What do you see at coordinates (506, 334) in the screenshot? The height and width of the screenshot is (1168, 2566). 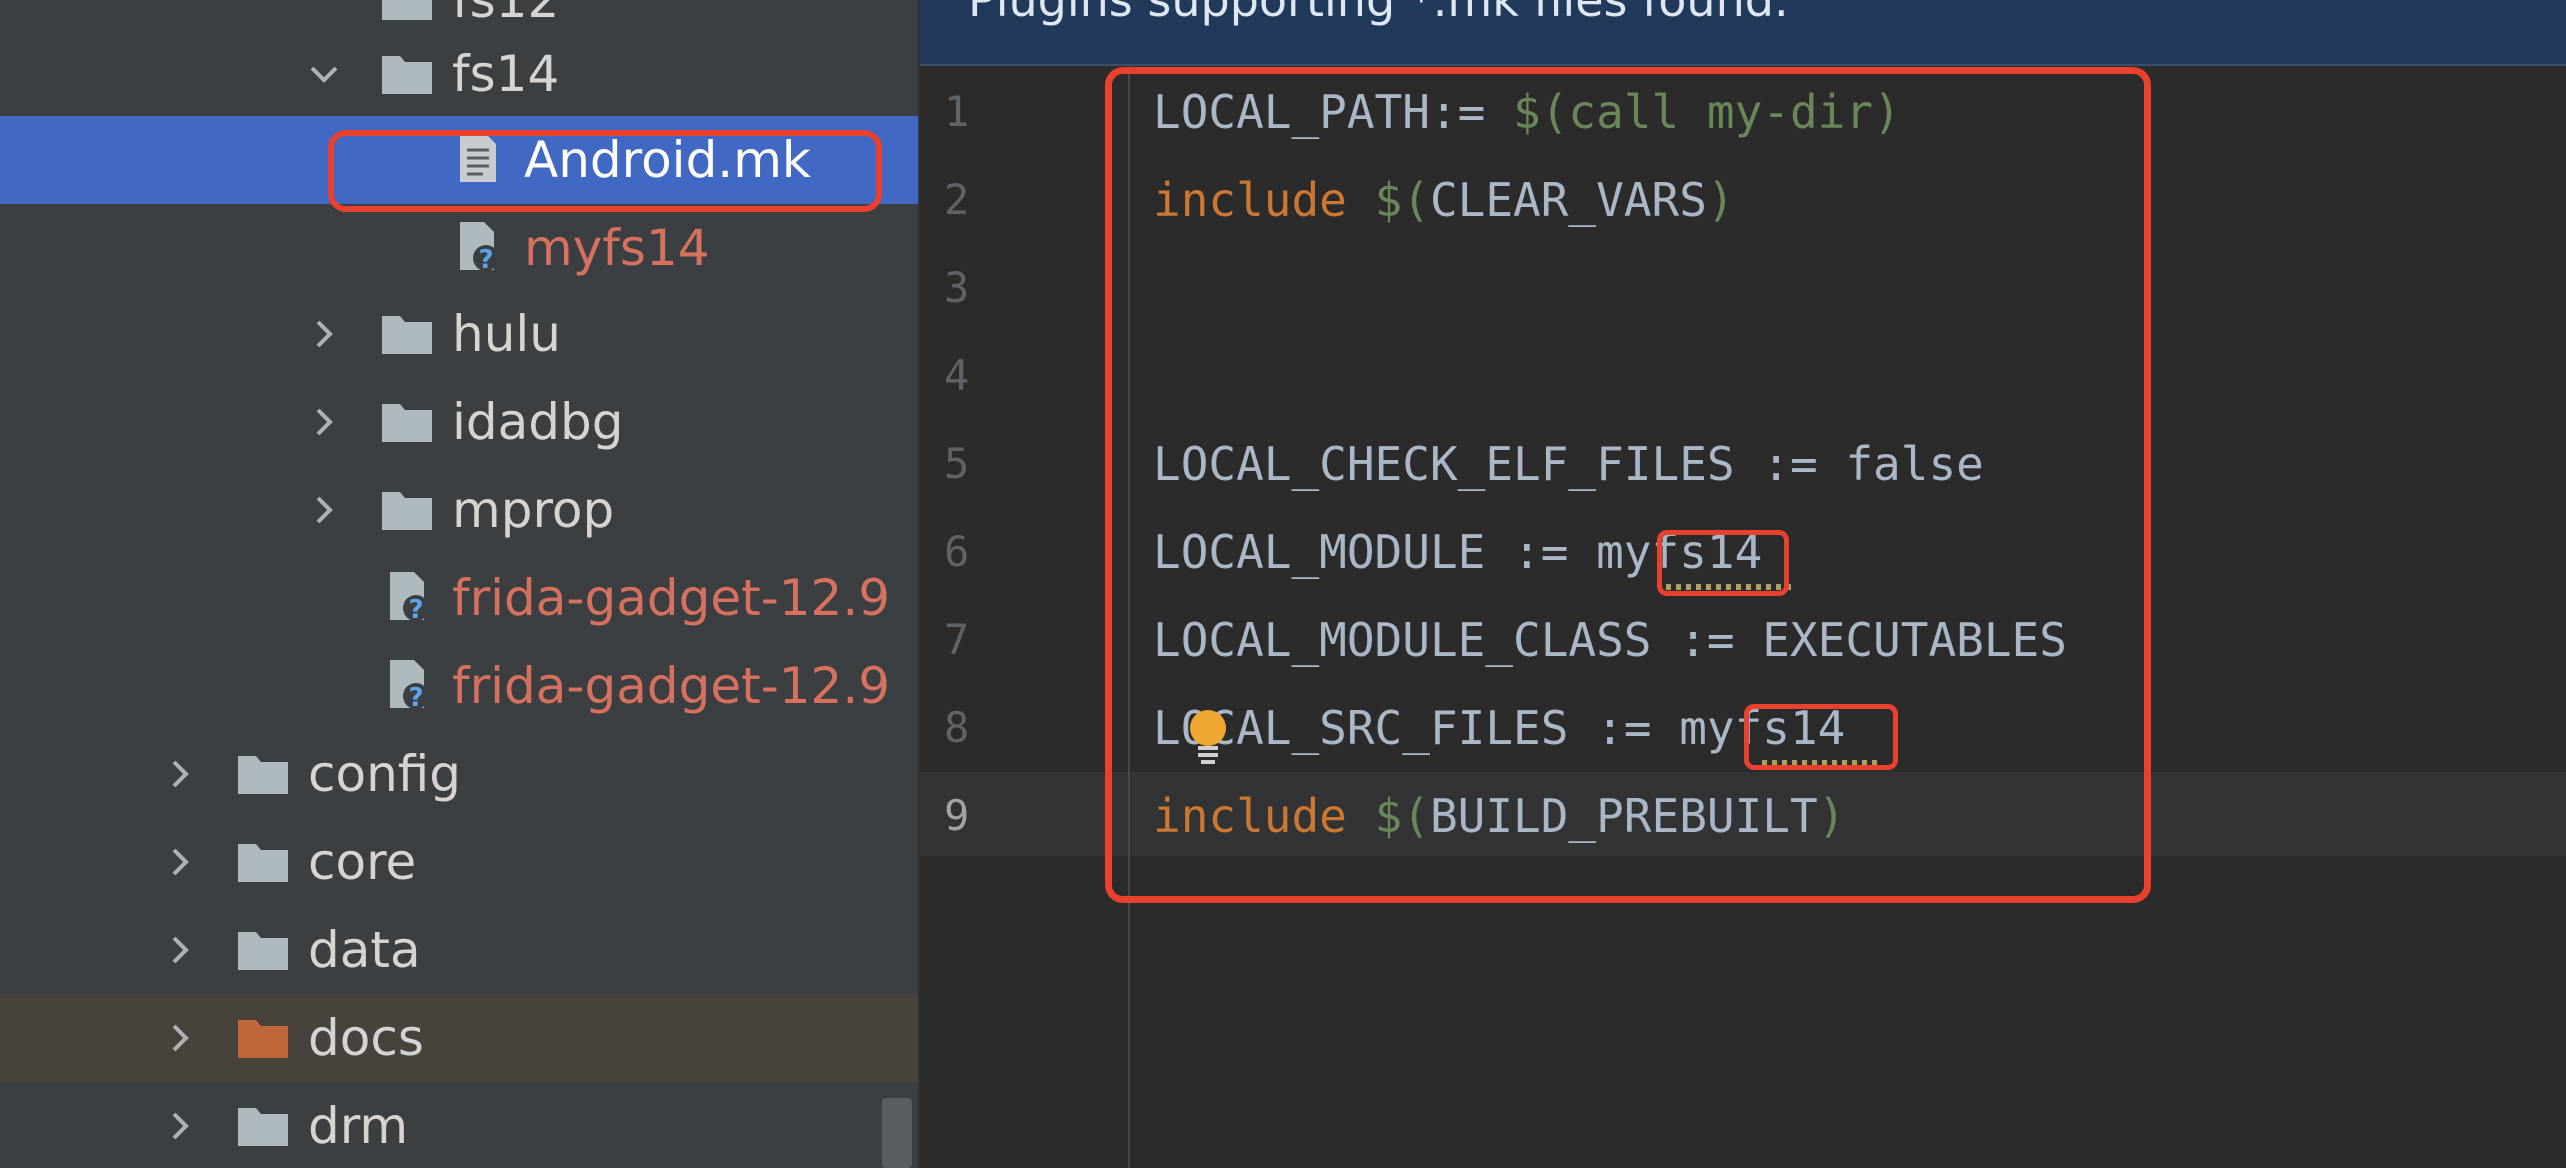 I see `tree-item-label: hulu` at bounding box center [506, 334].